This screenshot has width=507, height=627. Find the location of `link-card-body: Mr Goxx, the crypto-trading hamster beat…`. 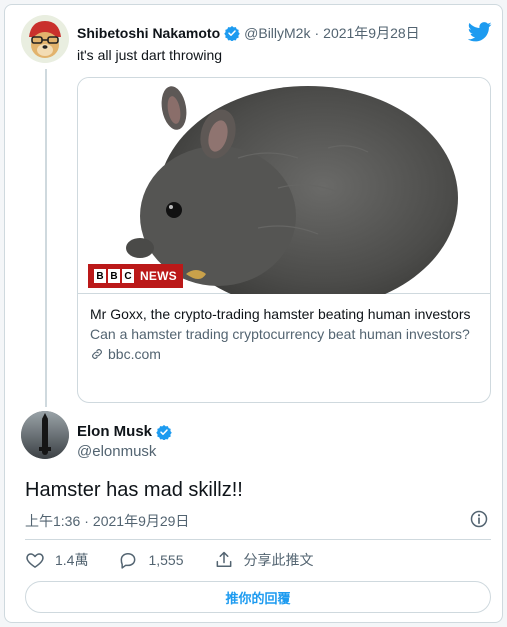

link-card-body: Mr Goxx, the crypto-trading hamster beat… is located at coordinates (286, 334).